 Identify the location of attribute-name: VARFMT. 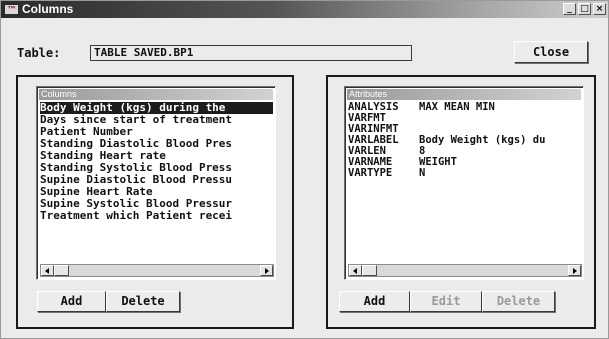
(367, 118).